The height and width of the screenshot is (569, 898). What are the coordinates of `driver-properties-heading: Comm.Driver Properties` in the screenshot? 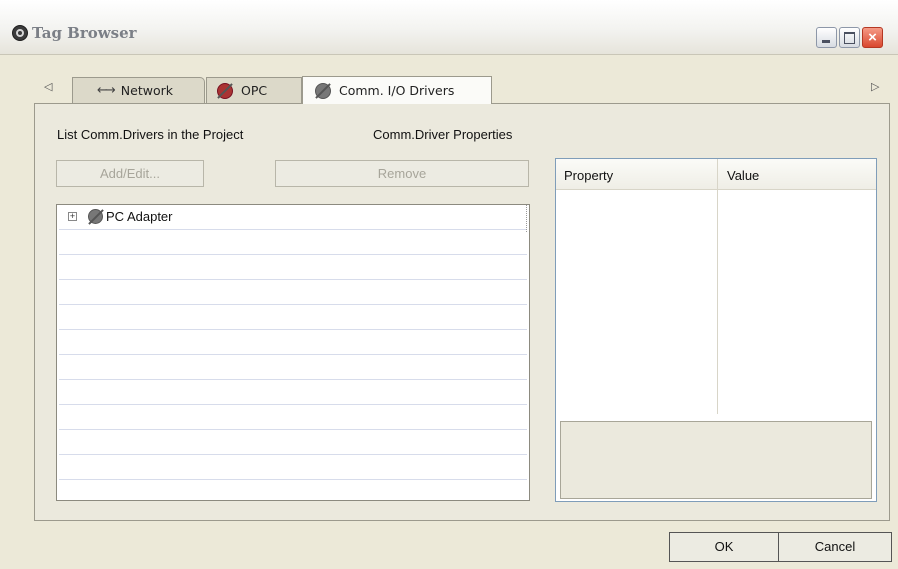 It's located at (443, 134).